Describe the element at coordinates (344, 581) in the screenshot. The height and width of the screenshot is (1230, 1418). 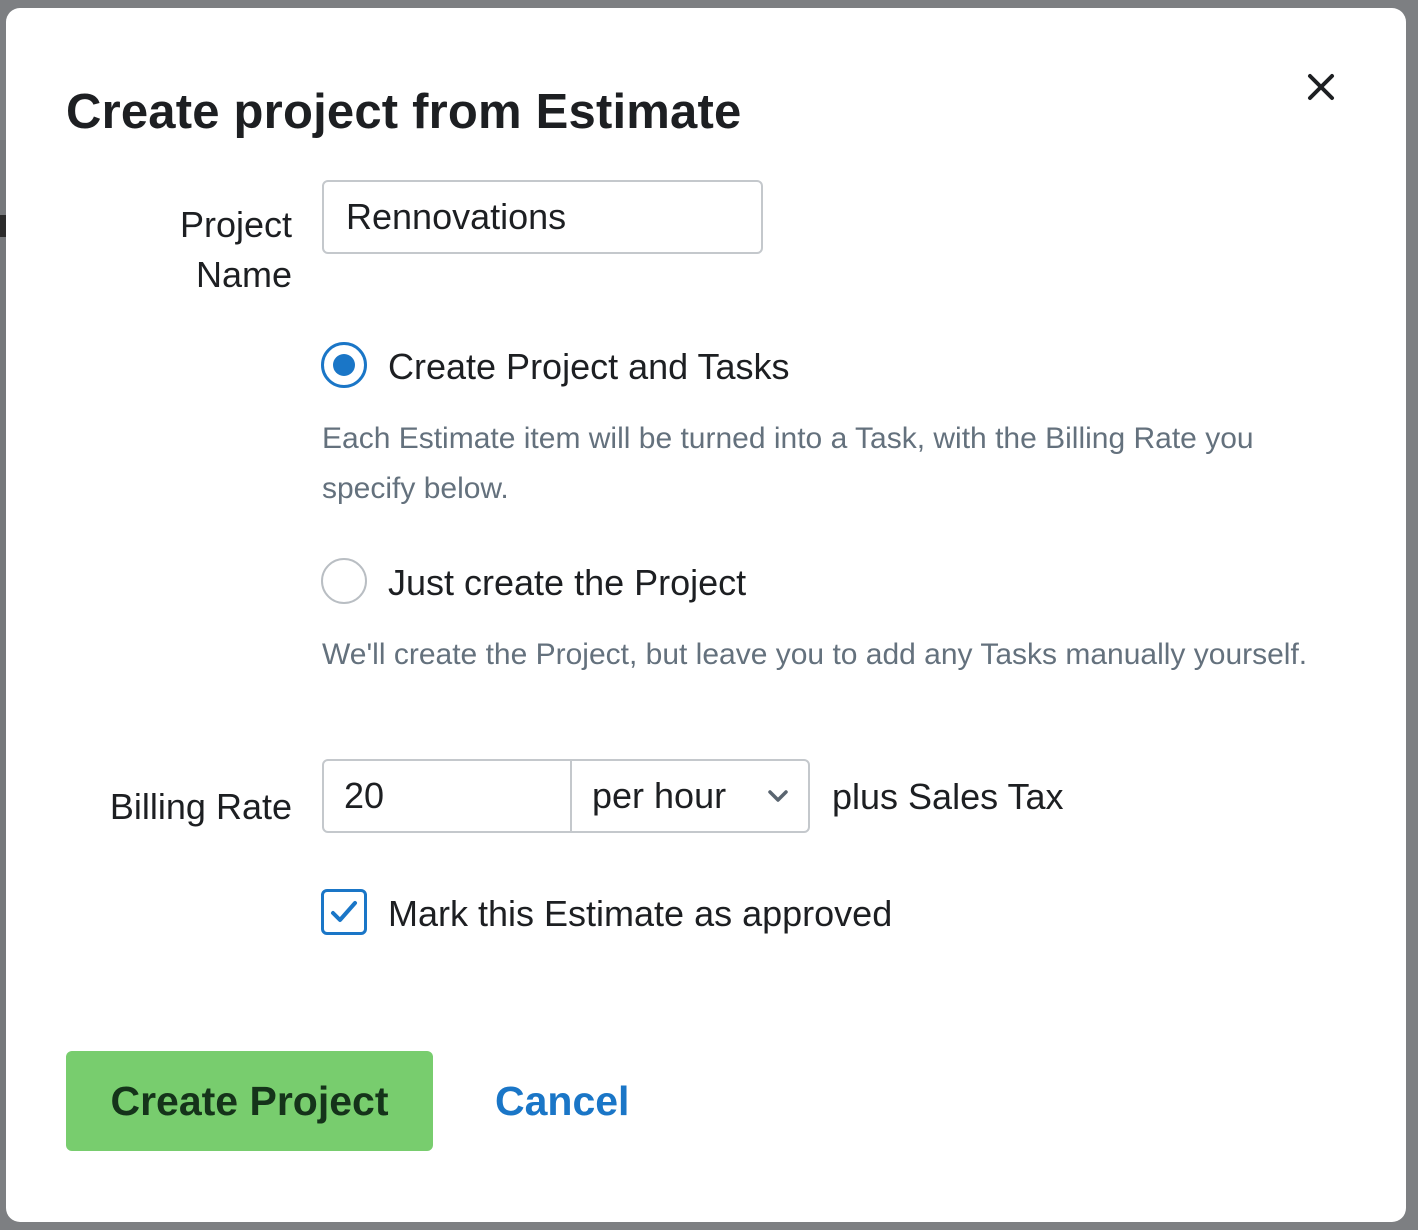
I see `just-create-project-radio` at that location.